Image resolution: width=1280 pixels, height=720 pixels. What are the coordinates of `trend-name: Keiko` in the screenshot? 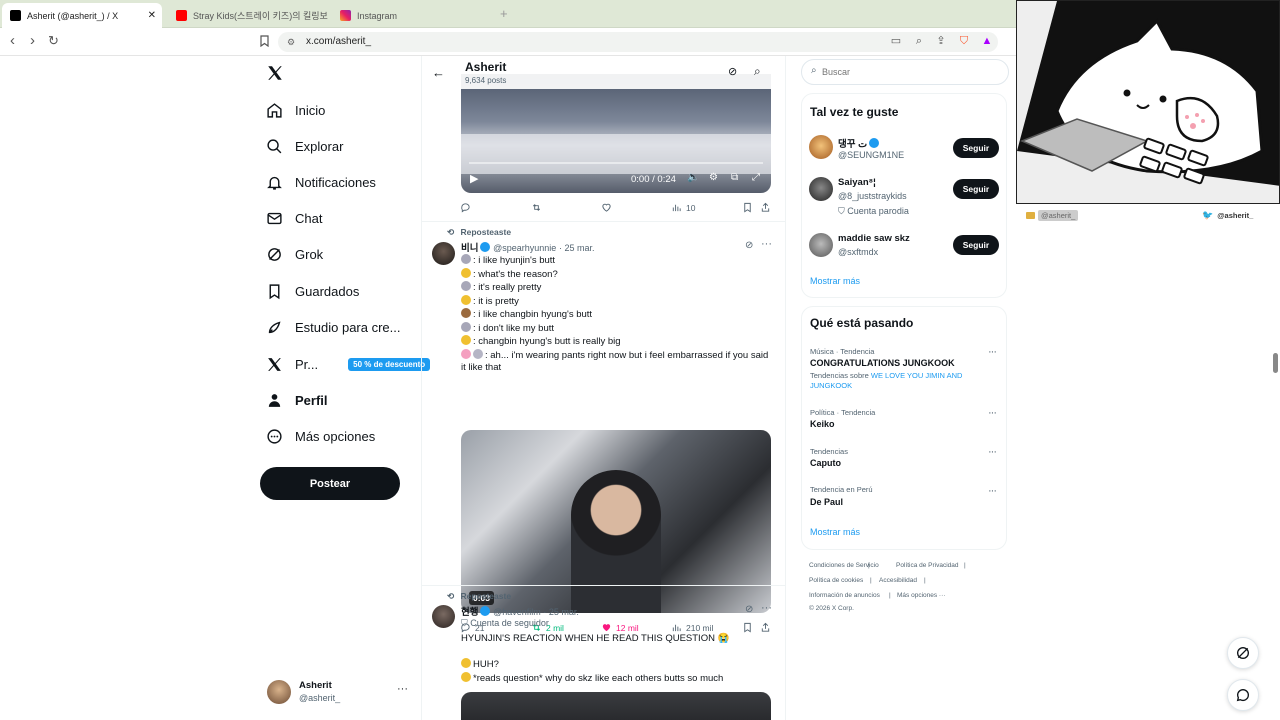 It's located at (822, 424).